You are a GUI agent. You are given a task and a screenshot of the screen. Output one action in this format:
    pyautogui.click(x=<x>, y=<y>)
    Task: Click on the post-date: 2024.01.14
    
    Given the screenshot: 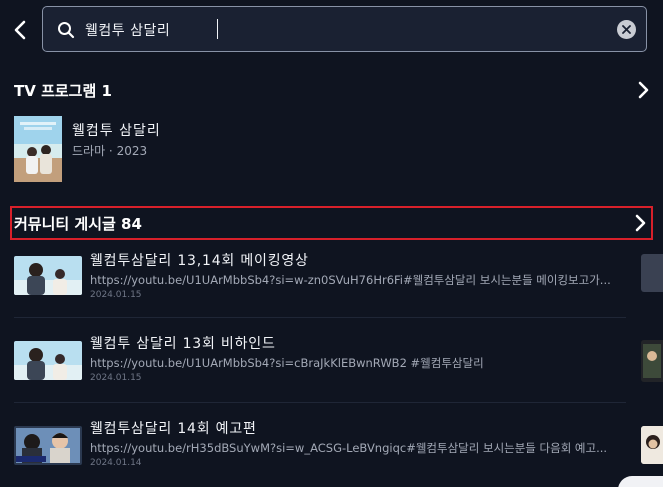 What is the action you would take?
    pyautogui.click(x=116, y=463)
    